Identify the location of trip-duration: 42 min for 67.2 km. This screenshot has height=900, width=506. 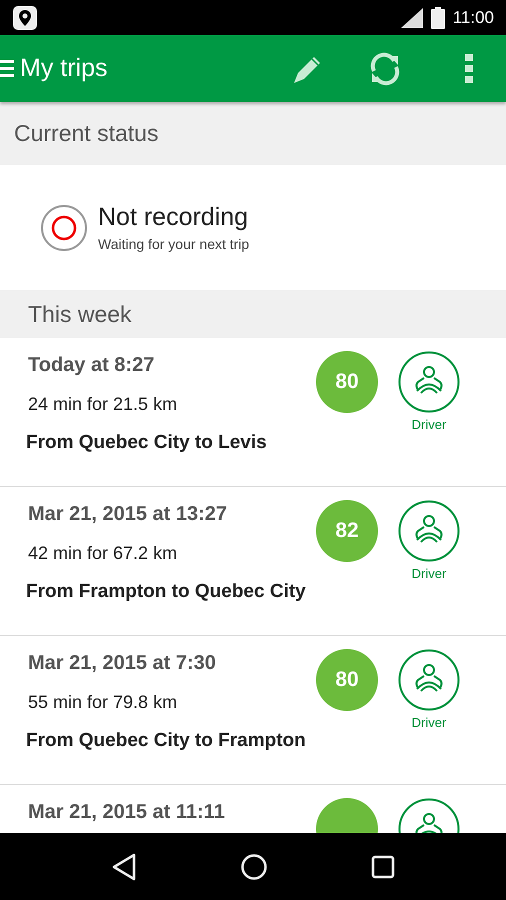
(103, 553).